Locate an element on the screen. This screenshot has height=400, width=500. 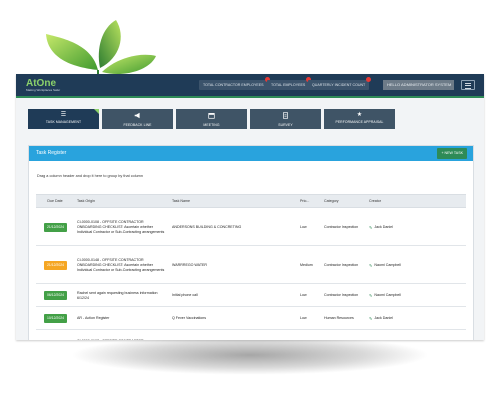
table-row: CI-0000-0107 - OFFSITE CONTRACTOR is located at coordinates (251, 335).